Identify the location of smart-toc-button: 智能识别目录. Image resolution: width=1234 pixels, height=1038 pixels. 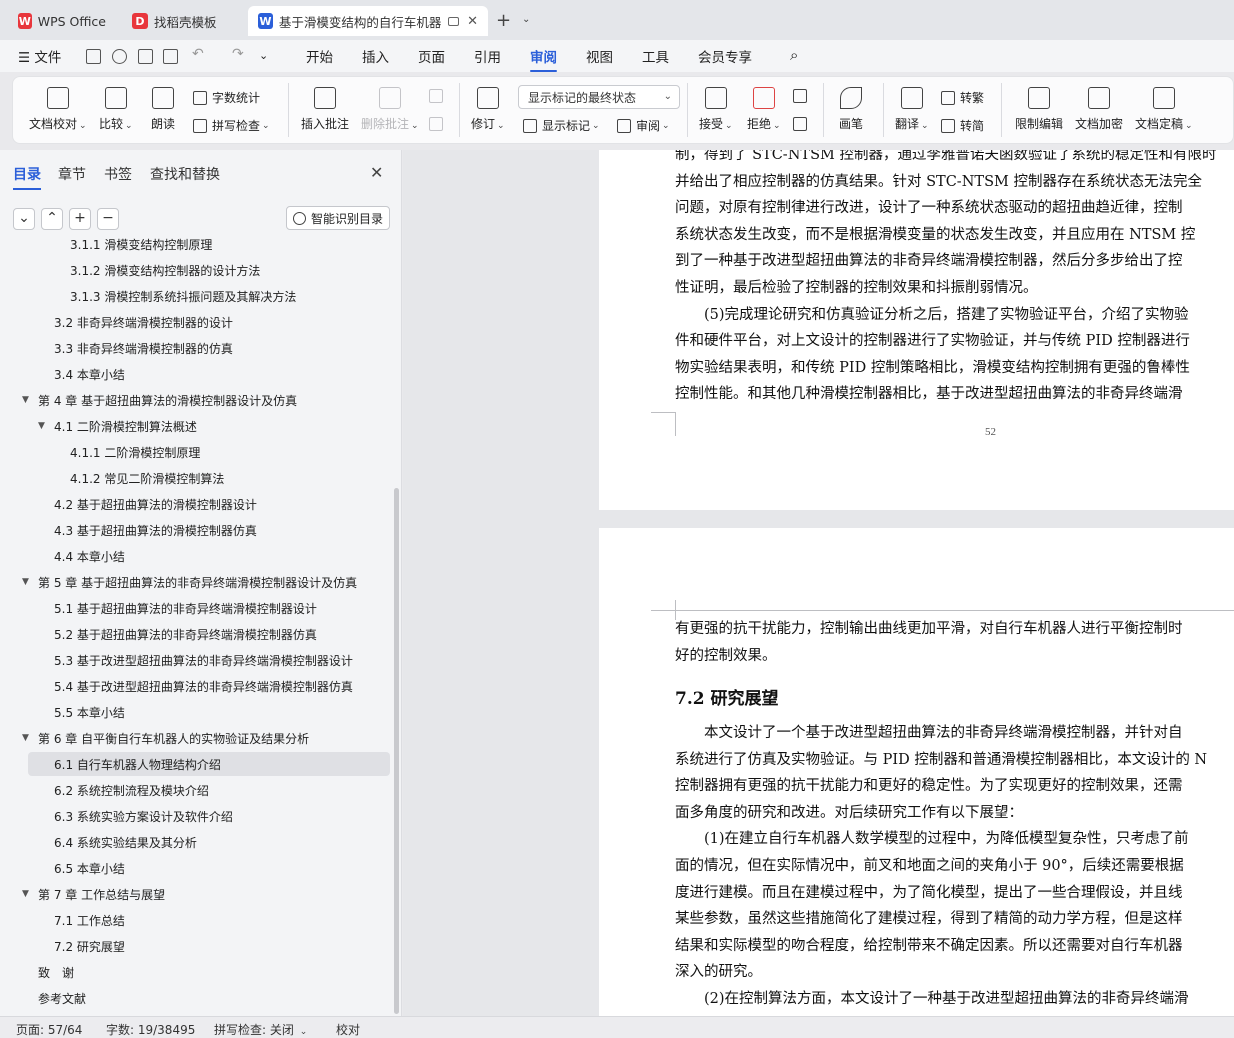
(338, 218).